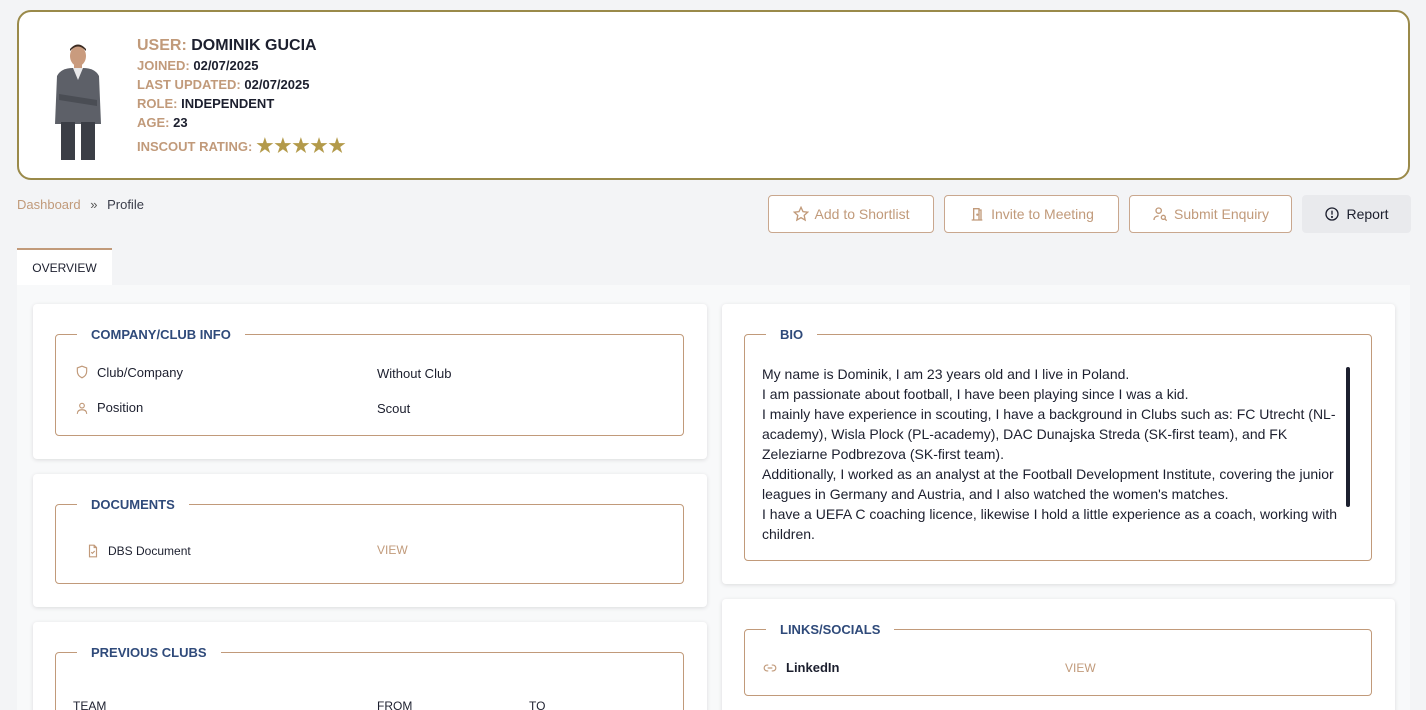  Describe the element at coordinates (163, 65) in the screenshot. I see `joined-label: JOINED:` at that location.